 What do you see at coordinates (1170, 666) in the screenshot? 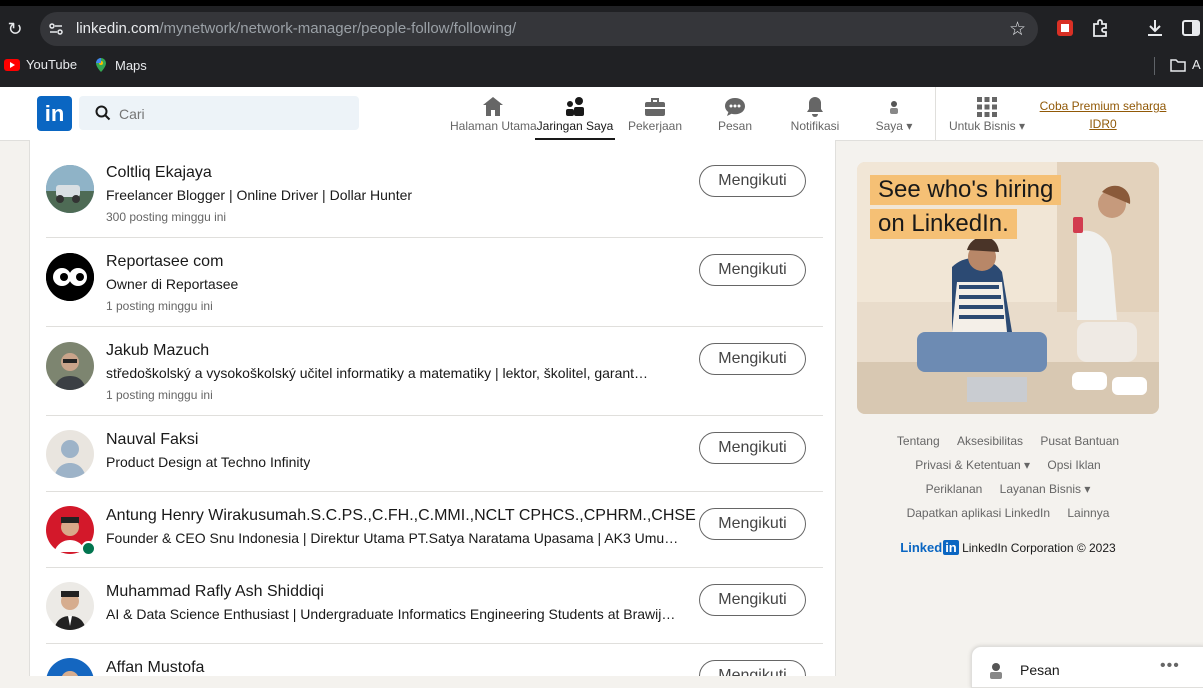
I see `more-options-icon: •••` at bounding box center [1170, 666].